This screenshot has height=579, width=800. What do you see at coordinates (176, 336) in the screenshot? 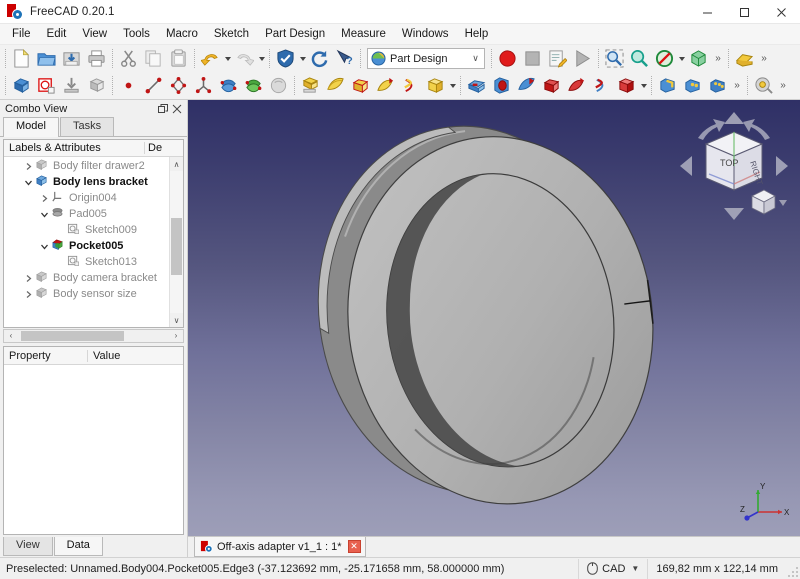
I see `scroll-right-button: ›` at bounding box center [176, 336].